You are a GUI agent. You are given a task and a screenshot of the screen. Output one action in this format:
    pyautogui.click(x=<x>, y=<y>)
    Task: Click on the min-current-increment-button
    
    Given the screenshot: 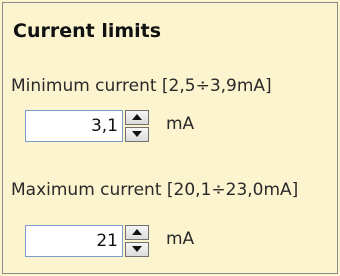 What is the action you would take?
    pyautogui.click(x=137, y=117)
    